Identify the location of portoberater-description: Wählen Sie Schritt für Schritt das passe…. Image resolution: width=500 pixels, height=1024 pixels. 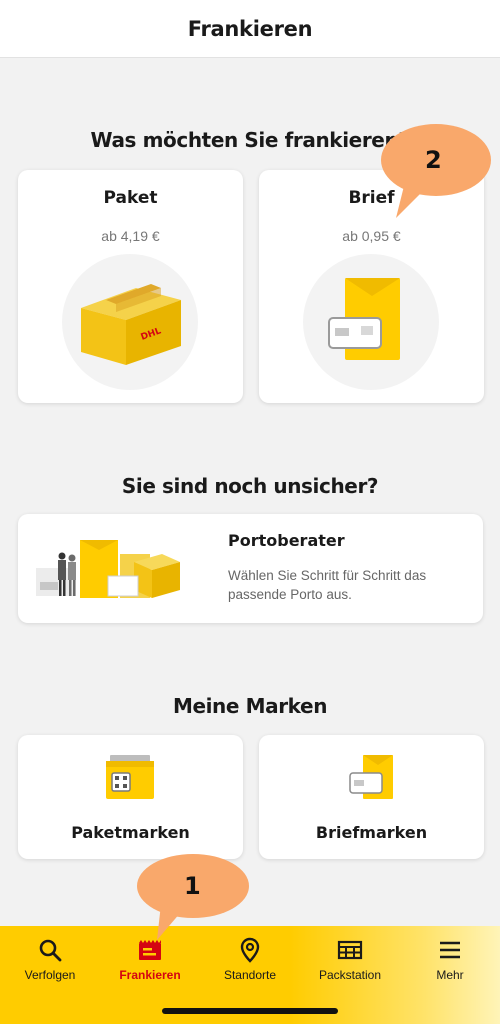
(327, 585).